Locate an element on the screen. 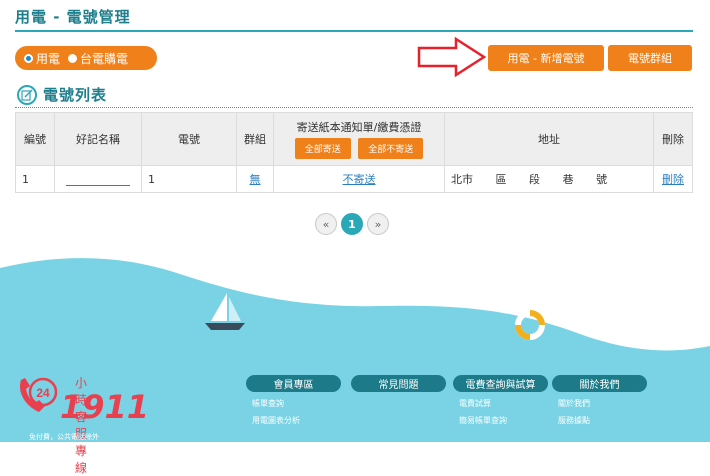  header-delete: 刪除 is located at coordinates (673, 139).